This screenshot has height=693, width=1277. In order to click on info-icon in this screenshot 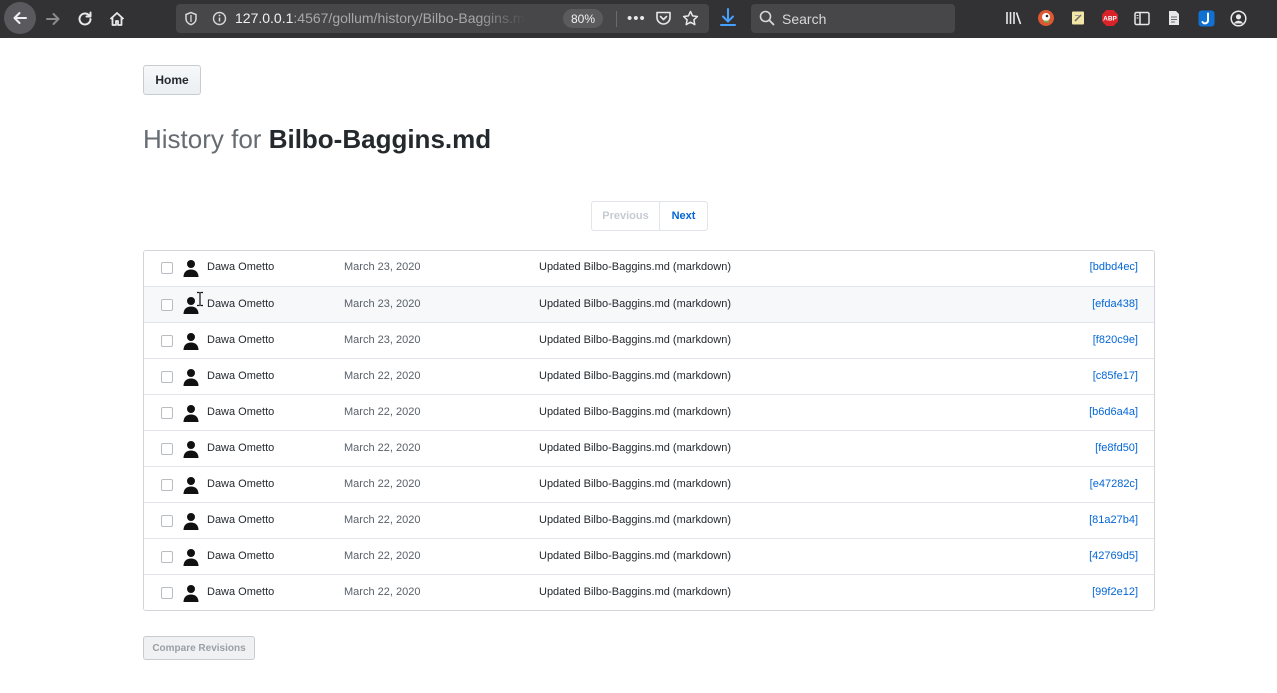, I will do `click(219, 18)`.